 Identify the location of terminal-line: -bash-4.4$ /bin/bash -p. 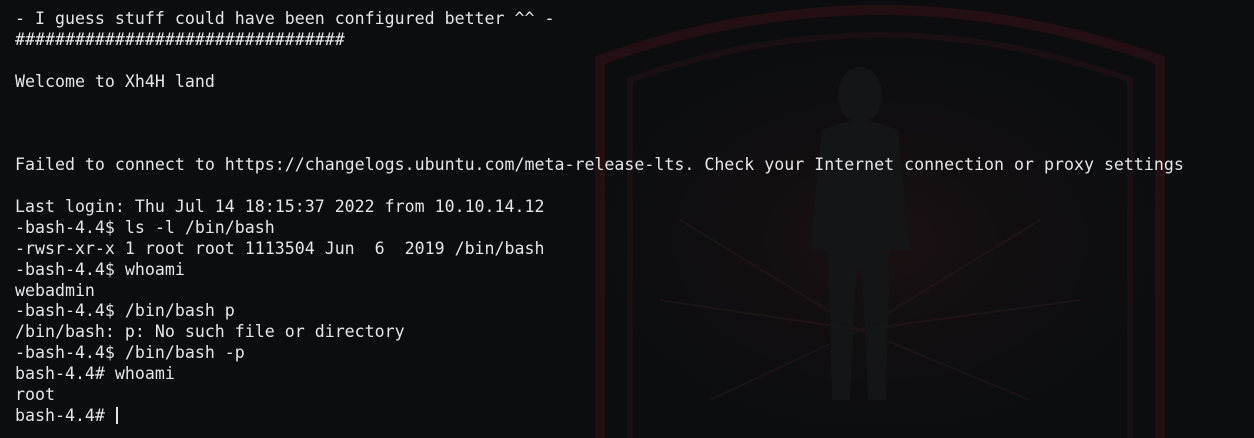
(130, 353).